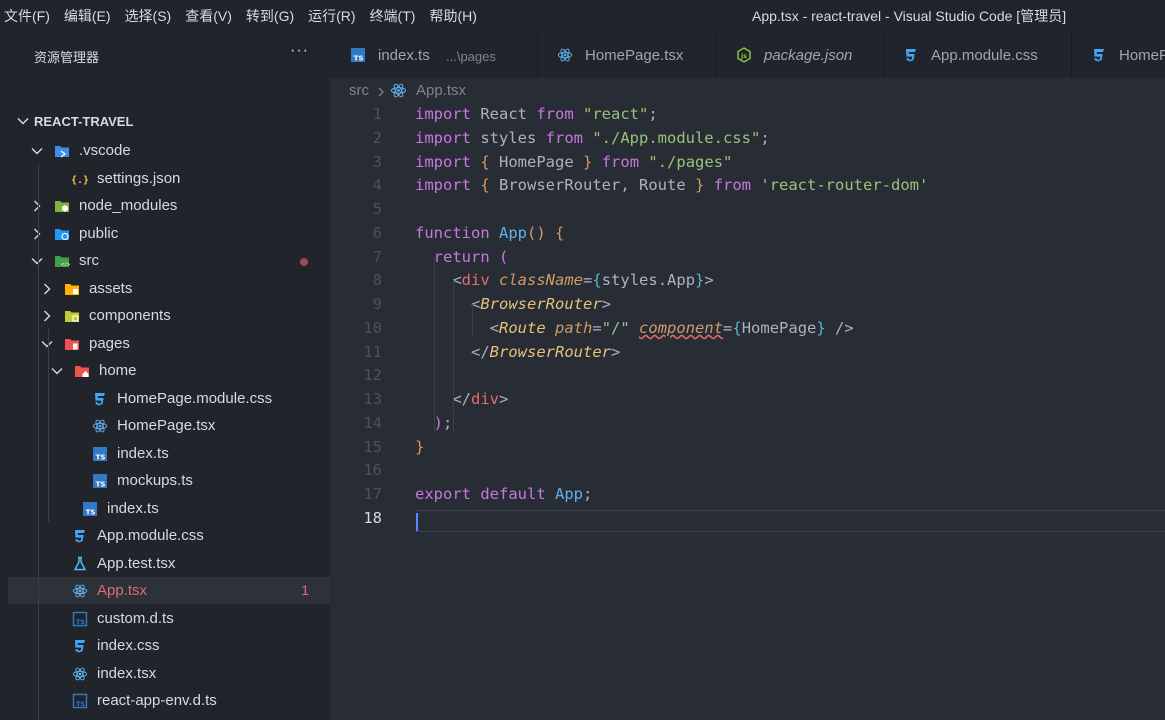  I want to click on tree-item-label: index.css, so click(128, 645).